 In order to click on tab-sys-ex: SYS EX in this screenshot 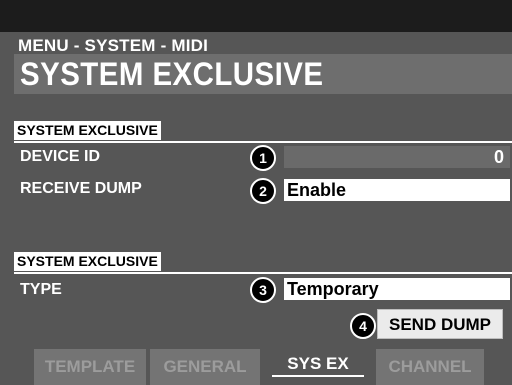, I will do `click(318, 367)`.